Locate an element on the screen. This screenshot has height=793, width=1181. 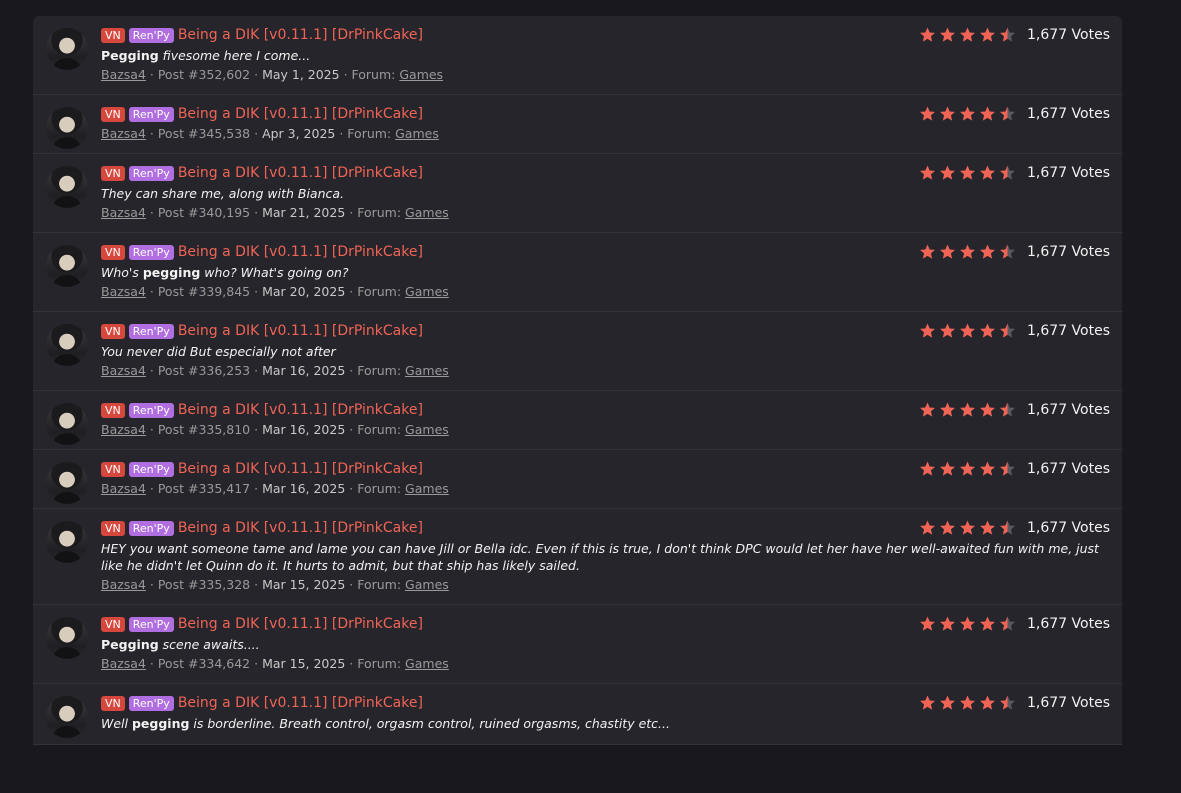
post-number: Post #339,845 is located at coordinates (204, 291).